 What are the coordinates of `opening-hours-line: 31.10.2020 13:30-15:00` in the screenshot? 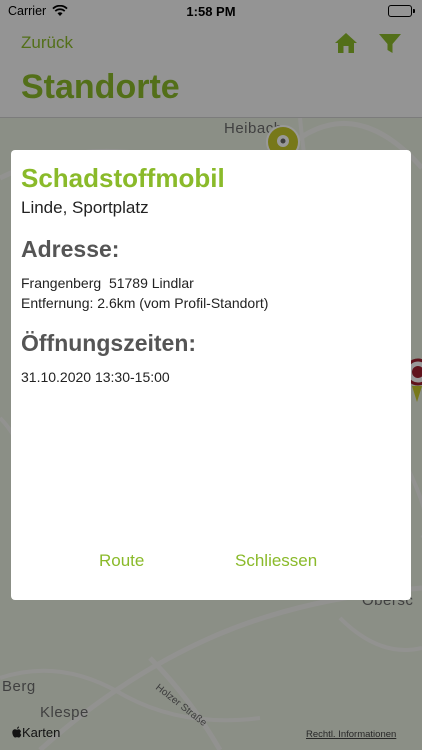 It's located at (95, 377).